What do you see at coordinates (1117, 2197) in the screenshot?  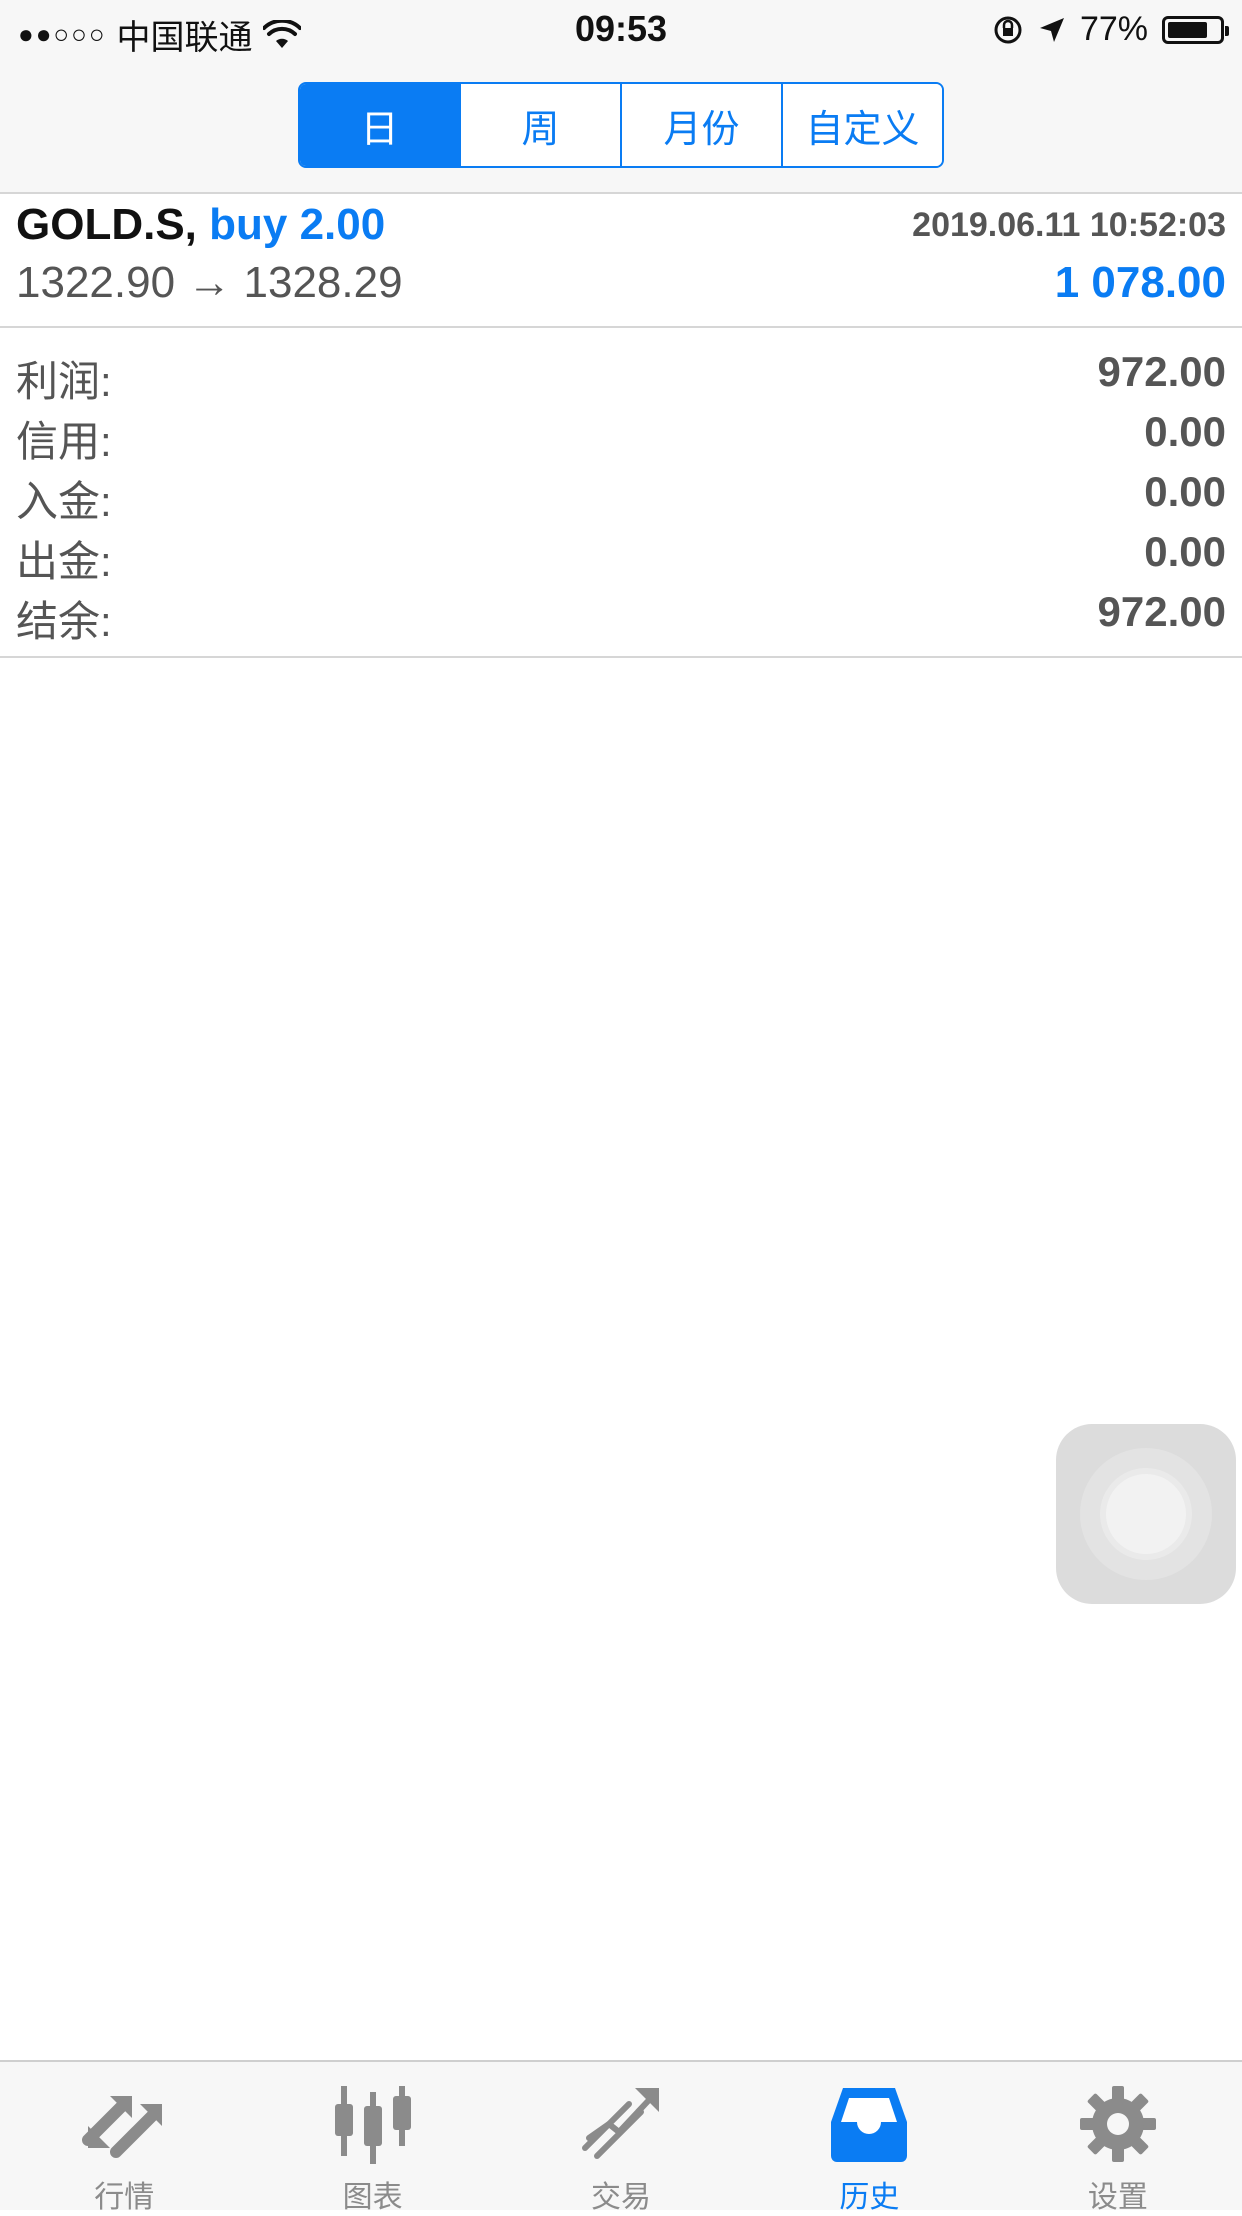 I see `tab-label: 设置` at bounding box center [1117, 2197].